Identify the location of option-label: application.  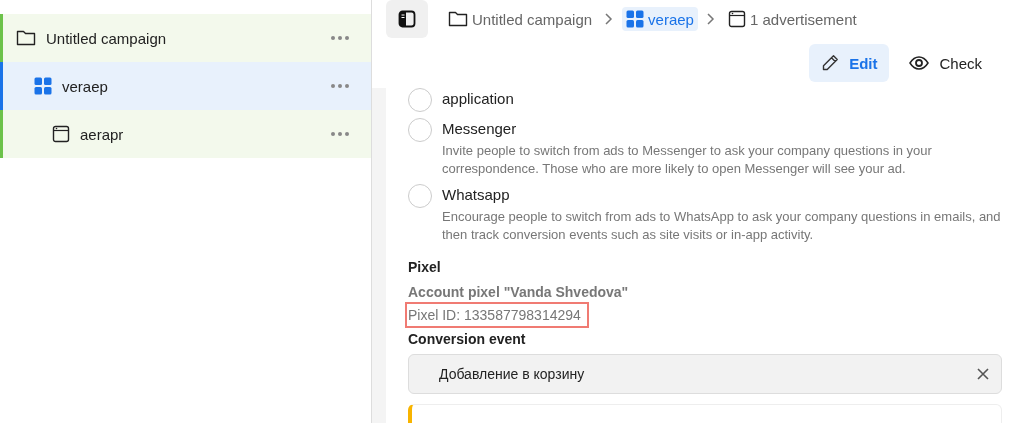
(478, 99).